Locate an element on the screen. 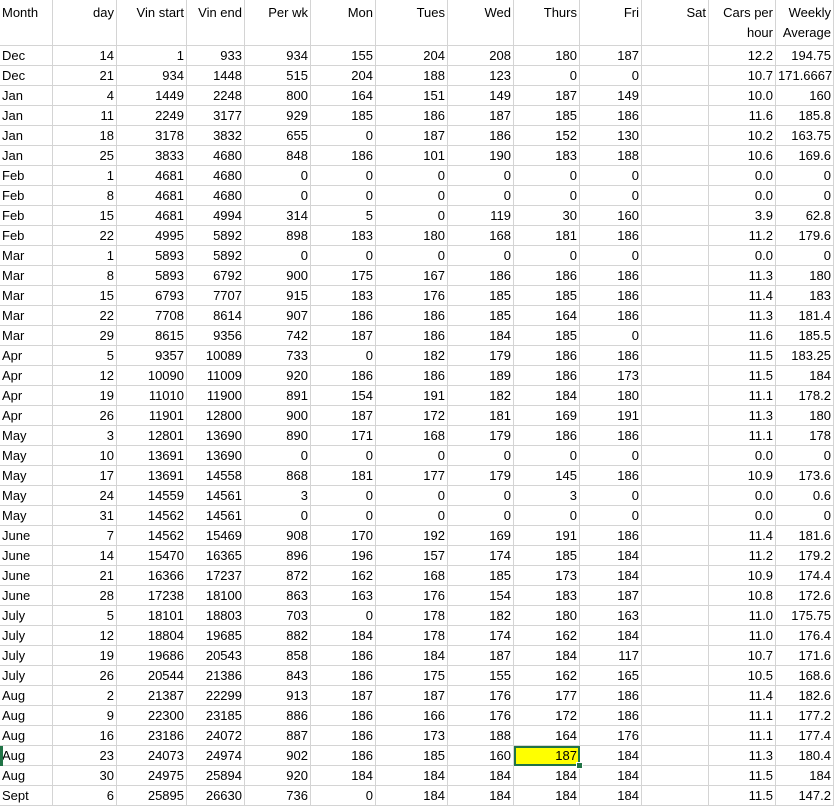 This screenshot has width=838, height=810. cell-wed: 123 is located at coordinates (481, 76).